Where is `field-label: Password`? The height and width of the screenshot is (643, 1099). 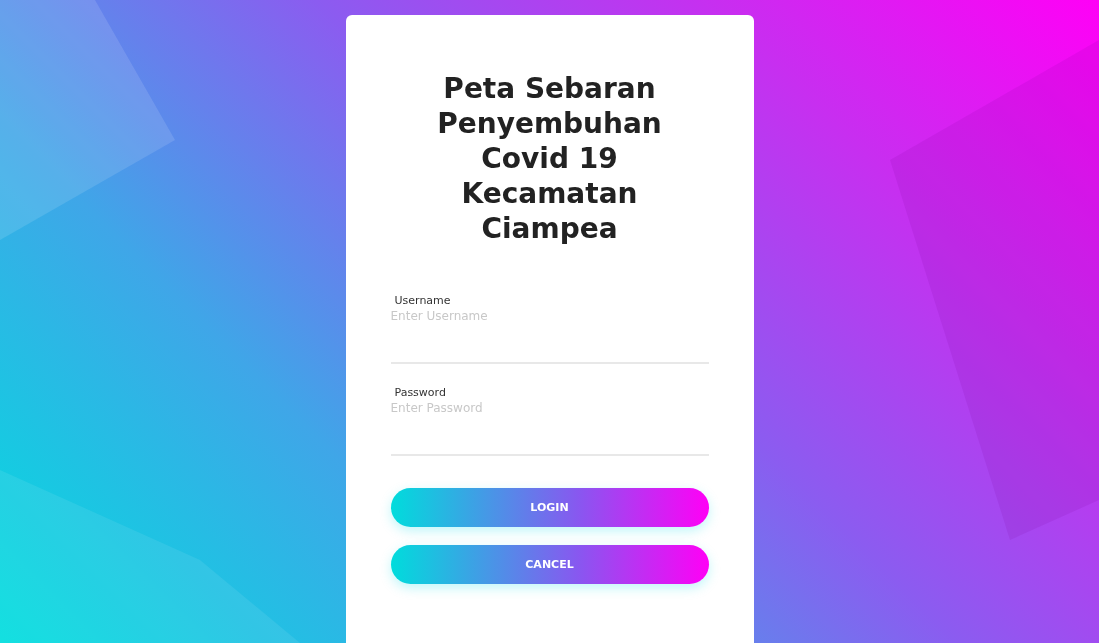
field-label: Password is located at coordinates (420, 392).